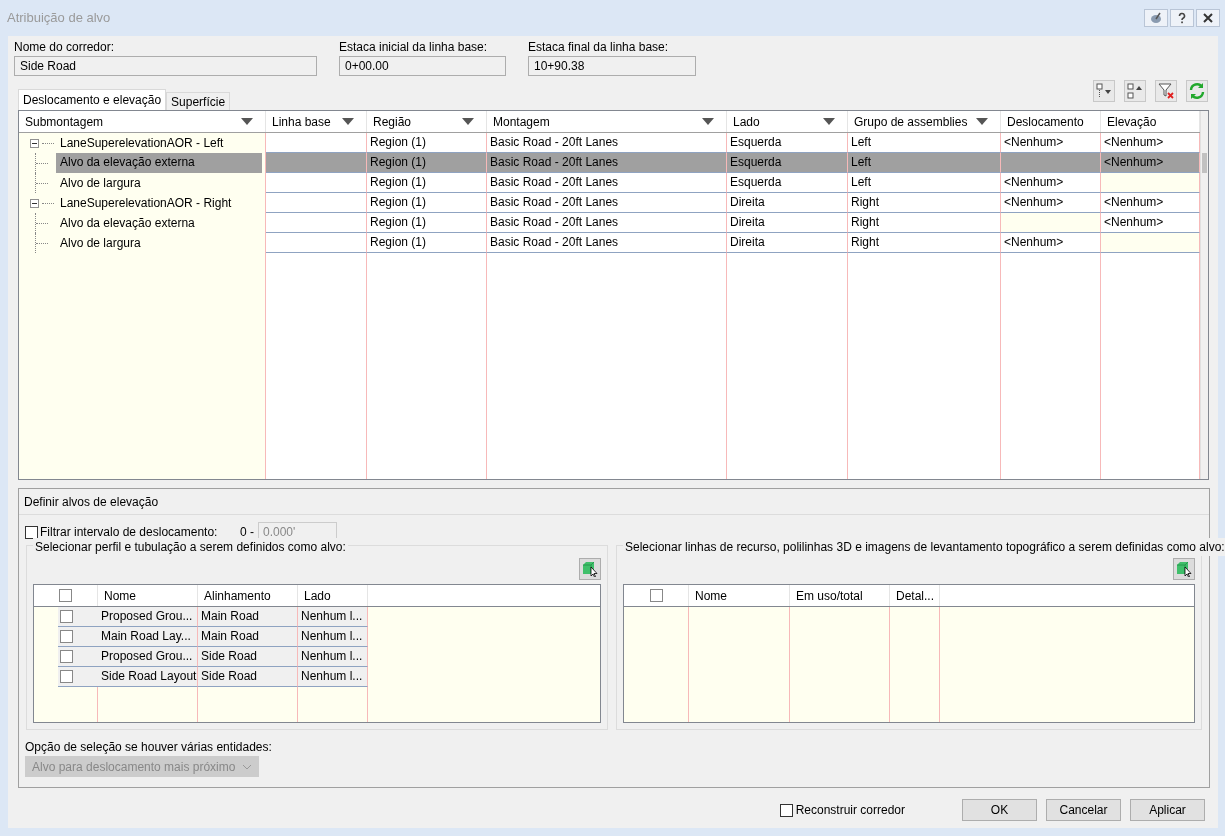 The image size is (1225, 836). I want to click on refresh-icon, so click(1197, 91).